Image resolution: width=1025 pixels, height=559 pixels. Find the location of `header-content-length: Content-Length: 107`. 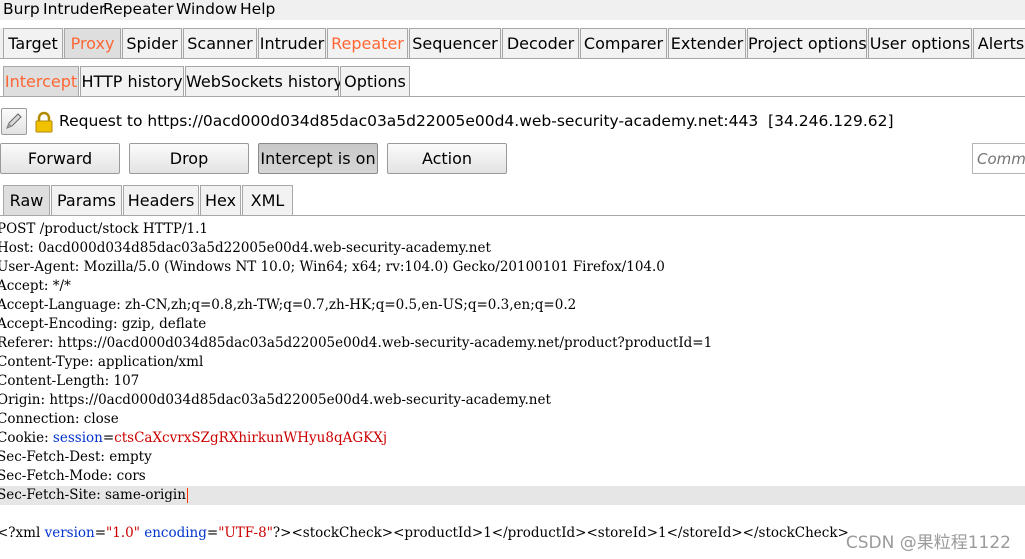

header-content-length: Content-Length: 107 is located at coordinates (70, 381).